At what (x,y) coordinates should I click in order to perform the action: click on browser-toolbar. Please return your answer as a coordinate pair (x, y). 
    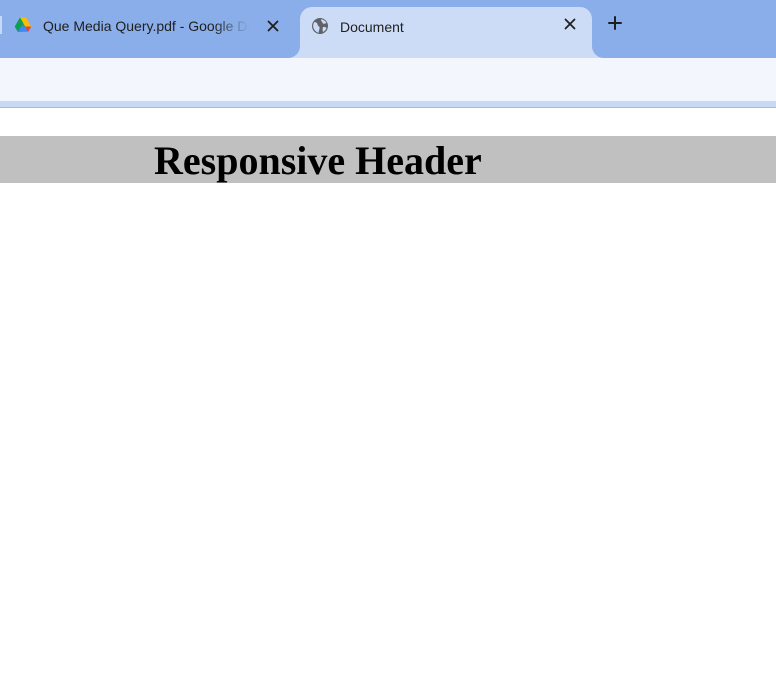
    Looking at the image, I should click on (388, 79).